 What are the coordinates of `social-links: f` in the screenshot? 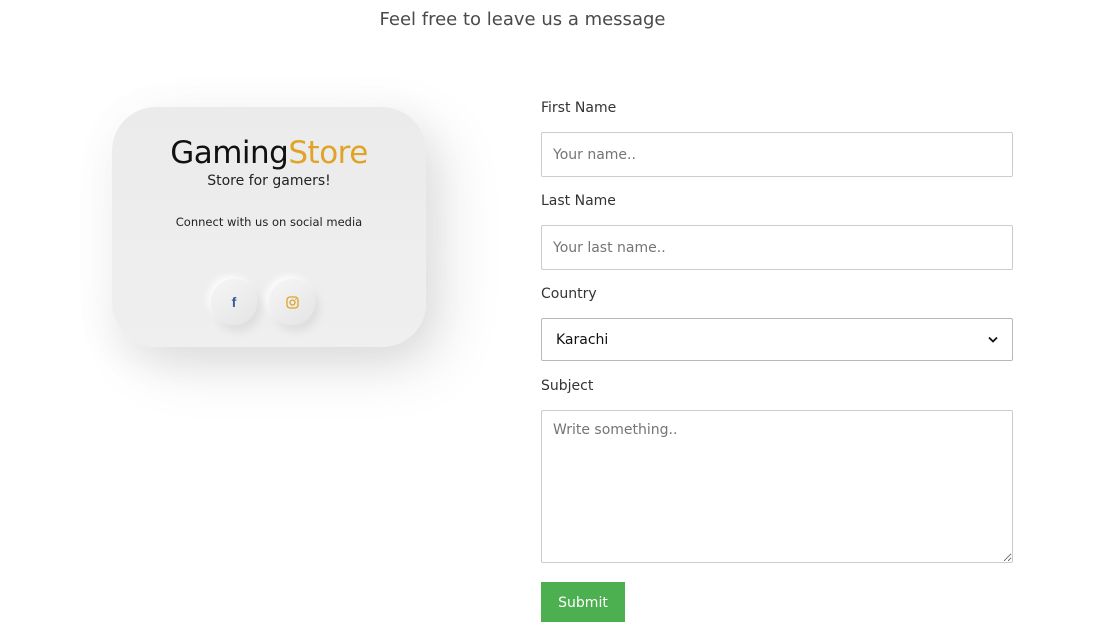 It's located at (263, 302).